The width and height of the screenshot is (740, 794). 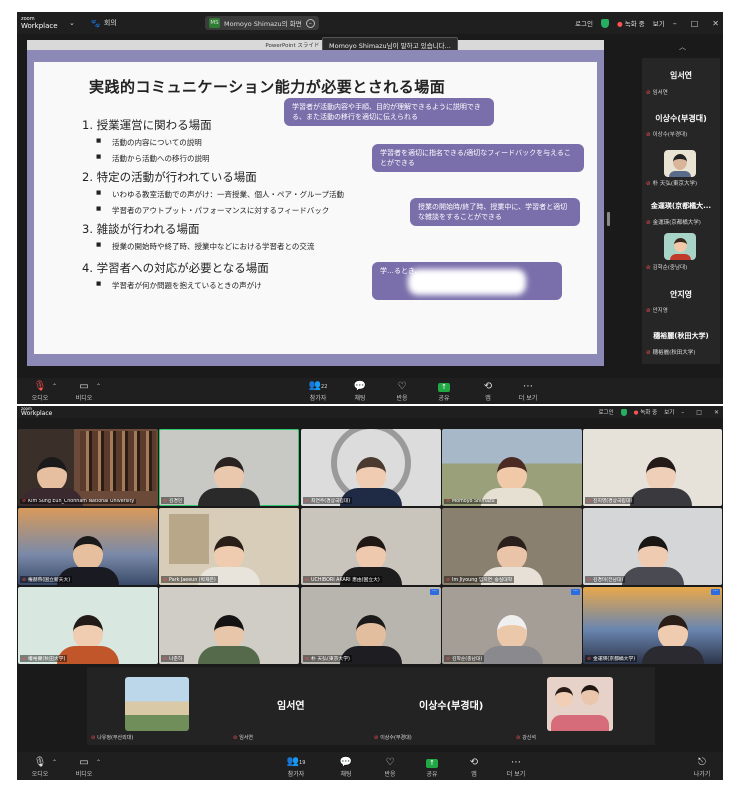 What do you see at coordinates (72, 23) in the screenshot?
I see `chevron-down-icon: ⌄` at bounding box center [72, 23].